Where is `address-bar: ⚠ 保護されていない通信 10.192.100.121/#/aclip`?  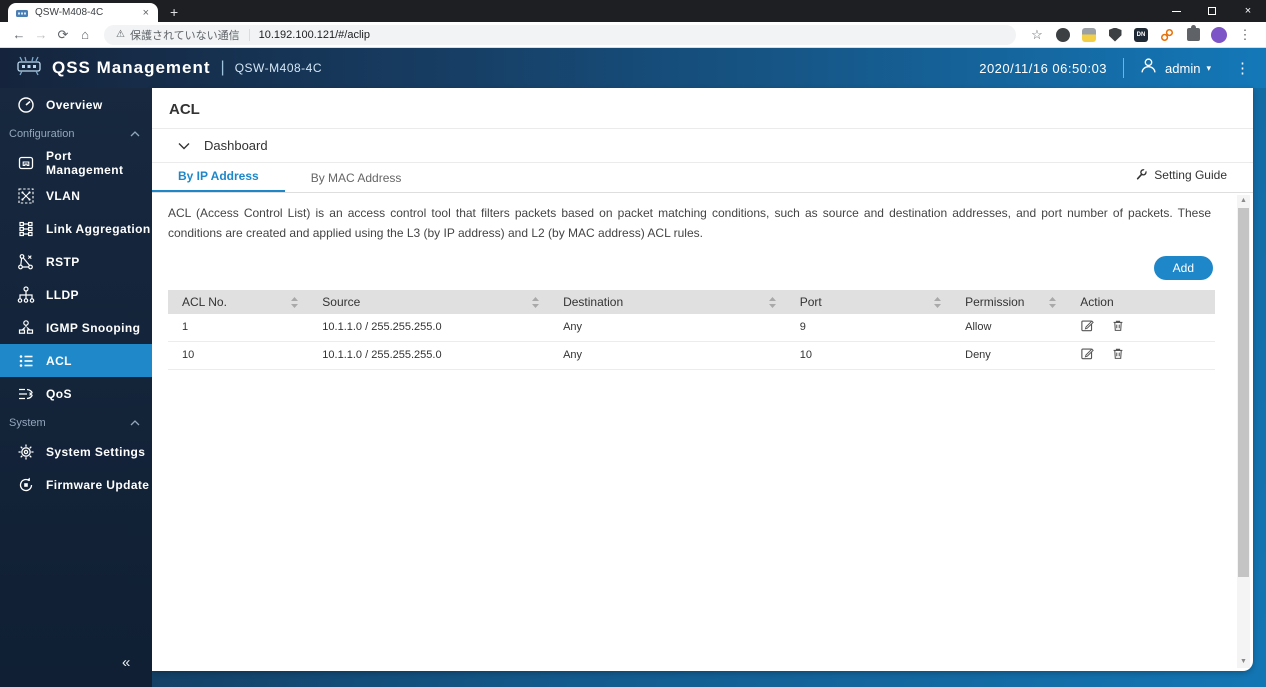
address-bar: ⚠ 保護されていない通信 10.192.100.121/#/aclip is located at coordinates (560, 34).